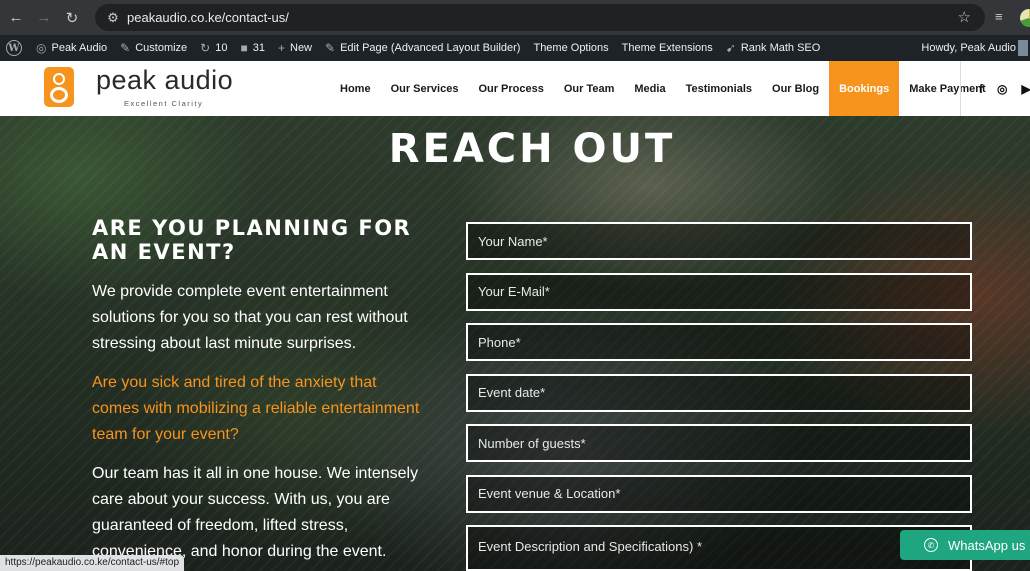 The width and height of the screenshot is (1030, 571). I want to click on social-links: f ◎ ▶, so click(995, 88).